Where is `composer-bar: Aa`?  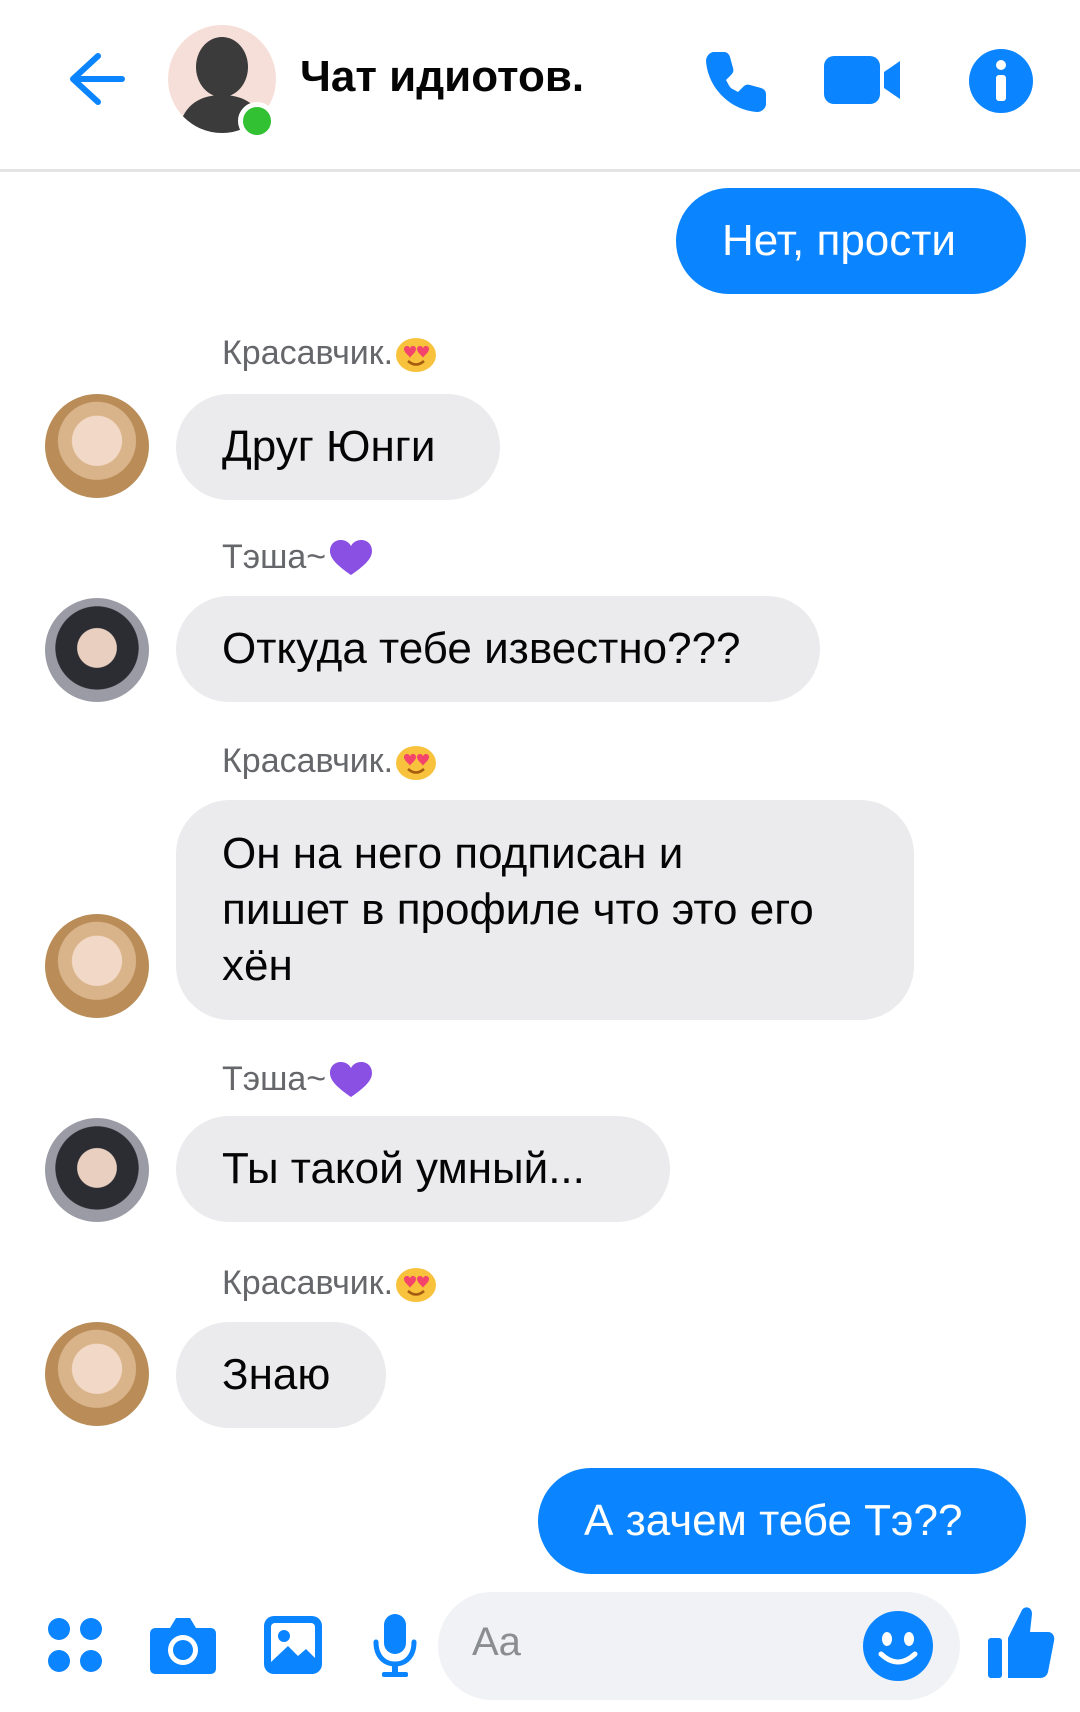 composer-bar: Aa is located at coordinates (540, 1652).